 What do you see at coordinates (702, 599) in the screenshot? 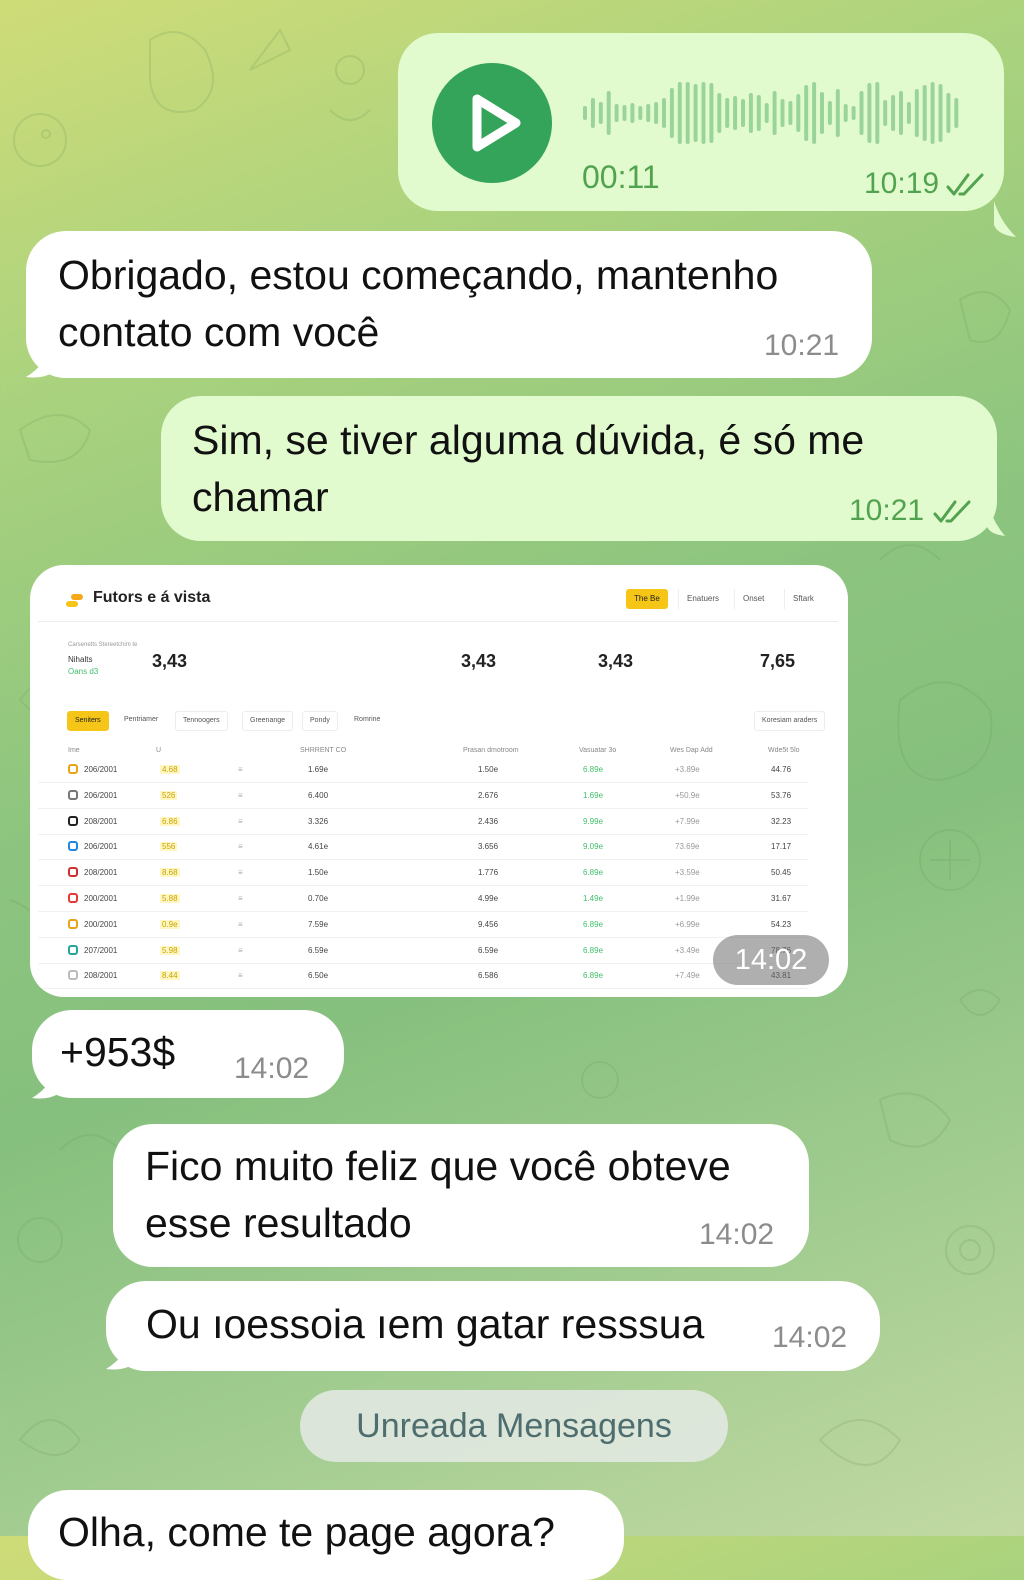
I see `tab-enatuers: Enatuers` at bounding box center [702, 599].